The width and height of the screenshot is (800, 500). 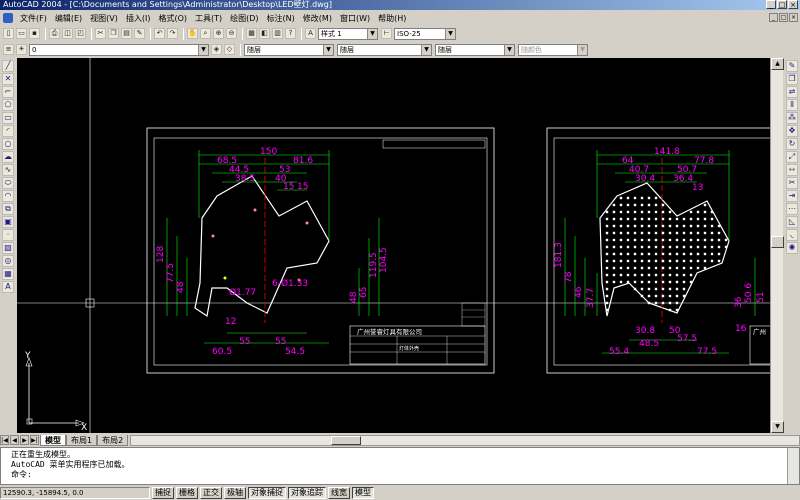 What do you see at coordinates (793, 17) in the screenshot?
I see `doc-close-icon: ×` at bounding box center [793, 17].